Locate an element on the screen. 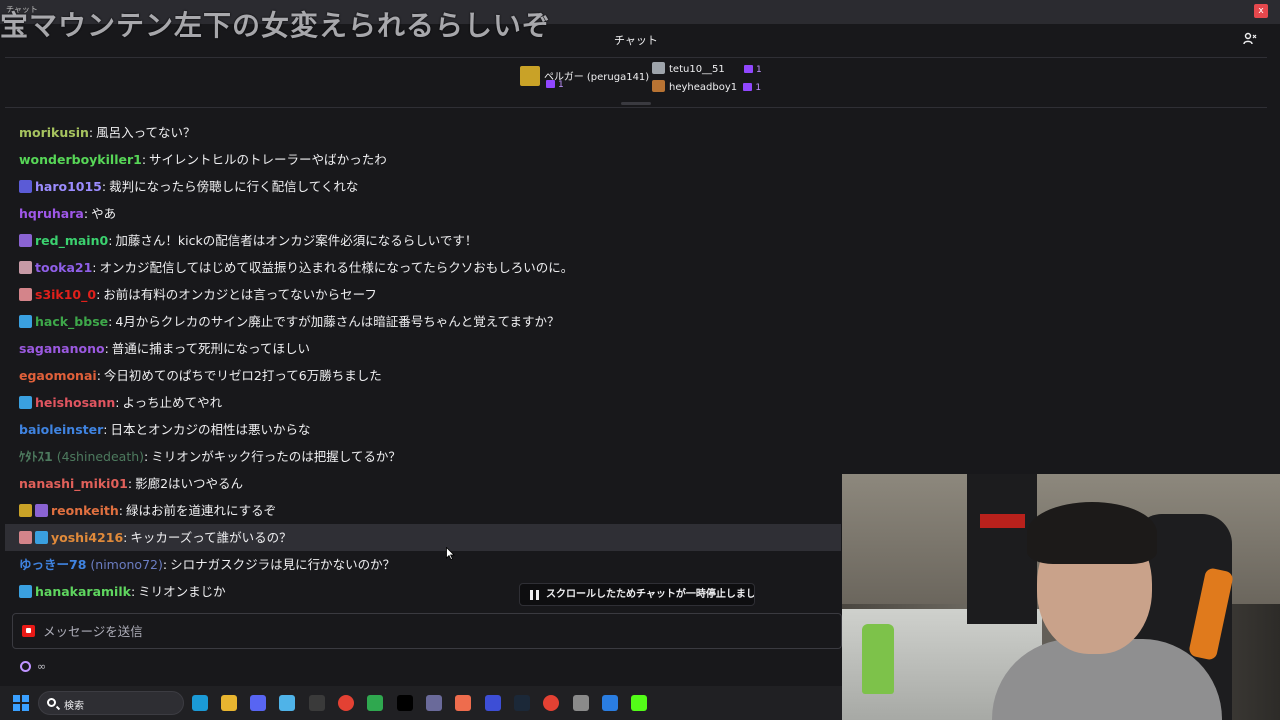  chat-message-text: 影廊2はいつやるん is located at coordinates (189, 483).